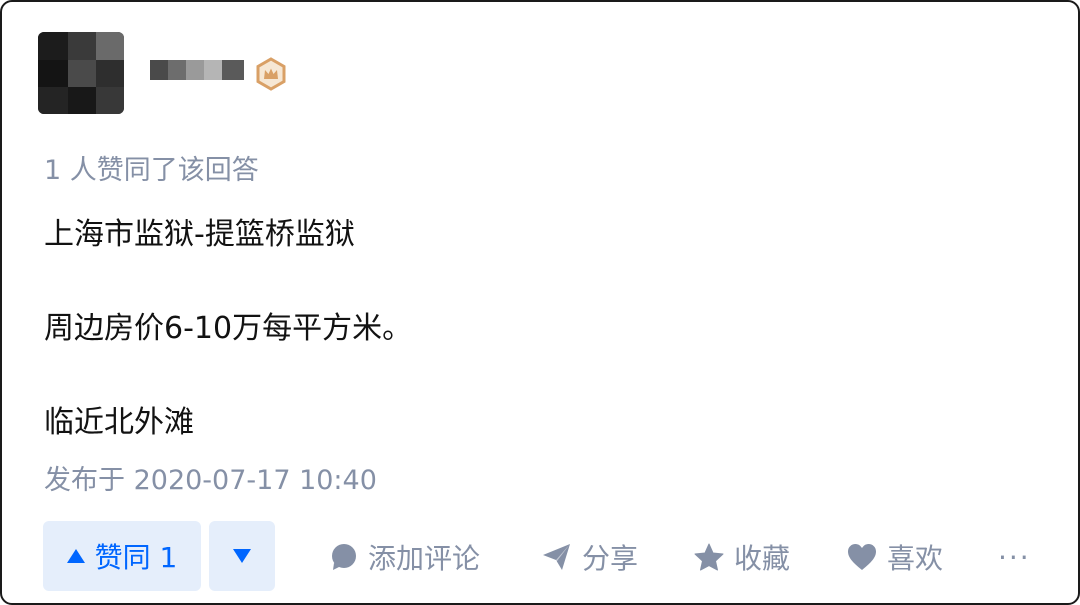  Describe the element at coordinates (862, 557) in the screenshot. I see `heart-icon` at that location.